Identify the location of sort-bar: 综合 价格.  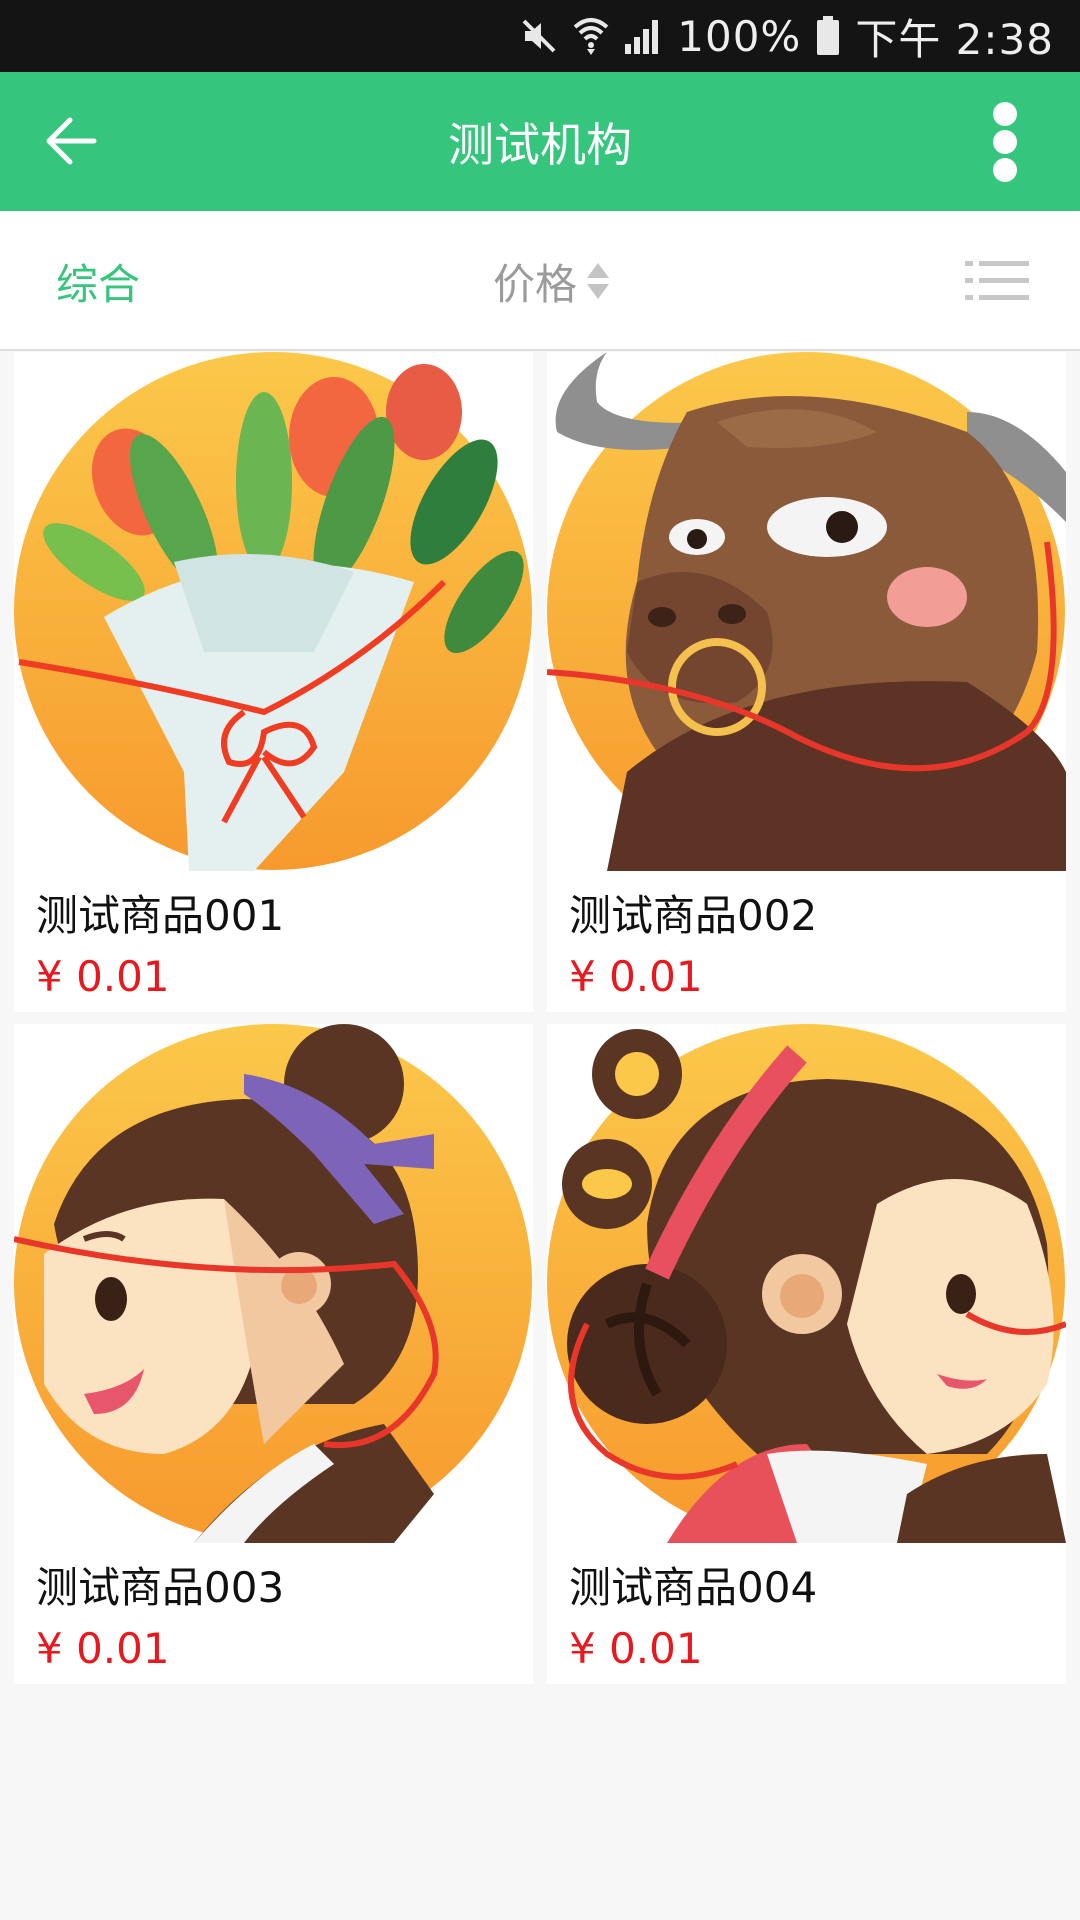
(540, 281).